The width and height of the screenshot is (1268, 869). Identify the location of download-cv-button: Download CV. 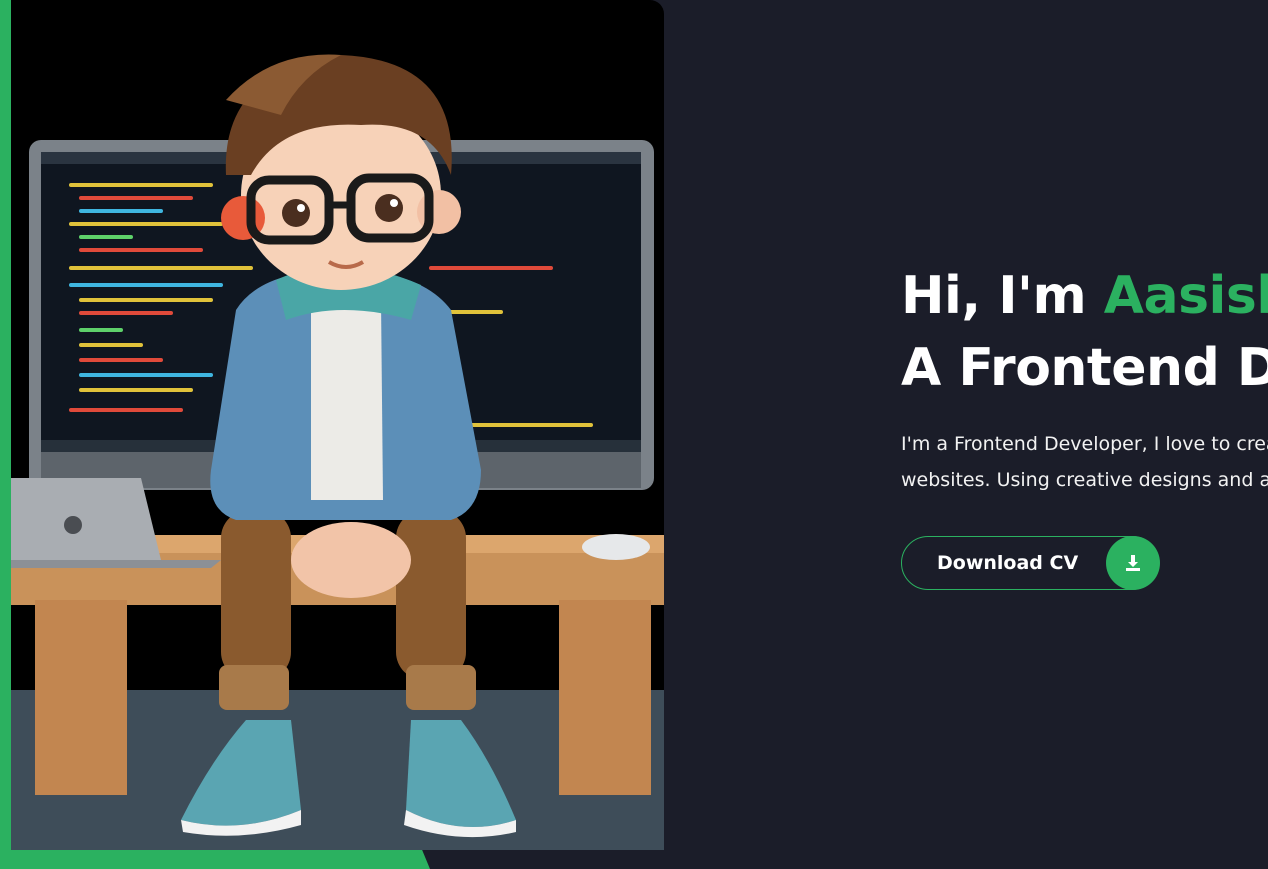
(1030, 562).